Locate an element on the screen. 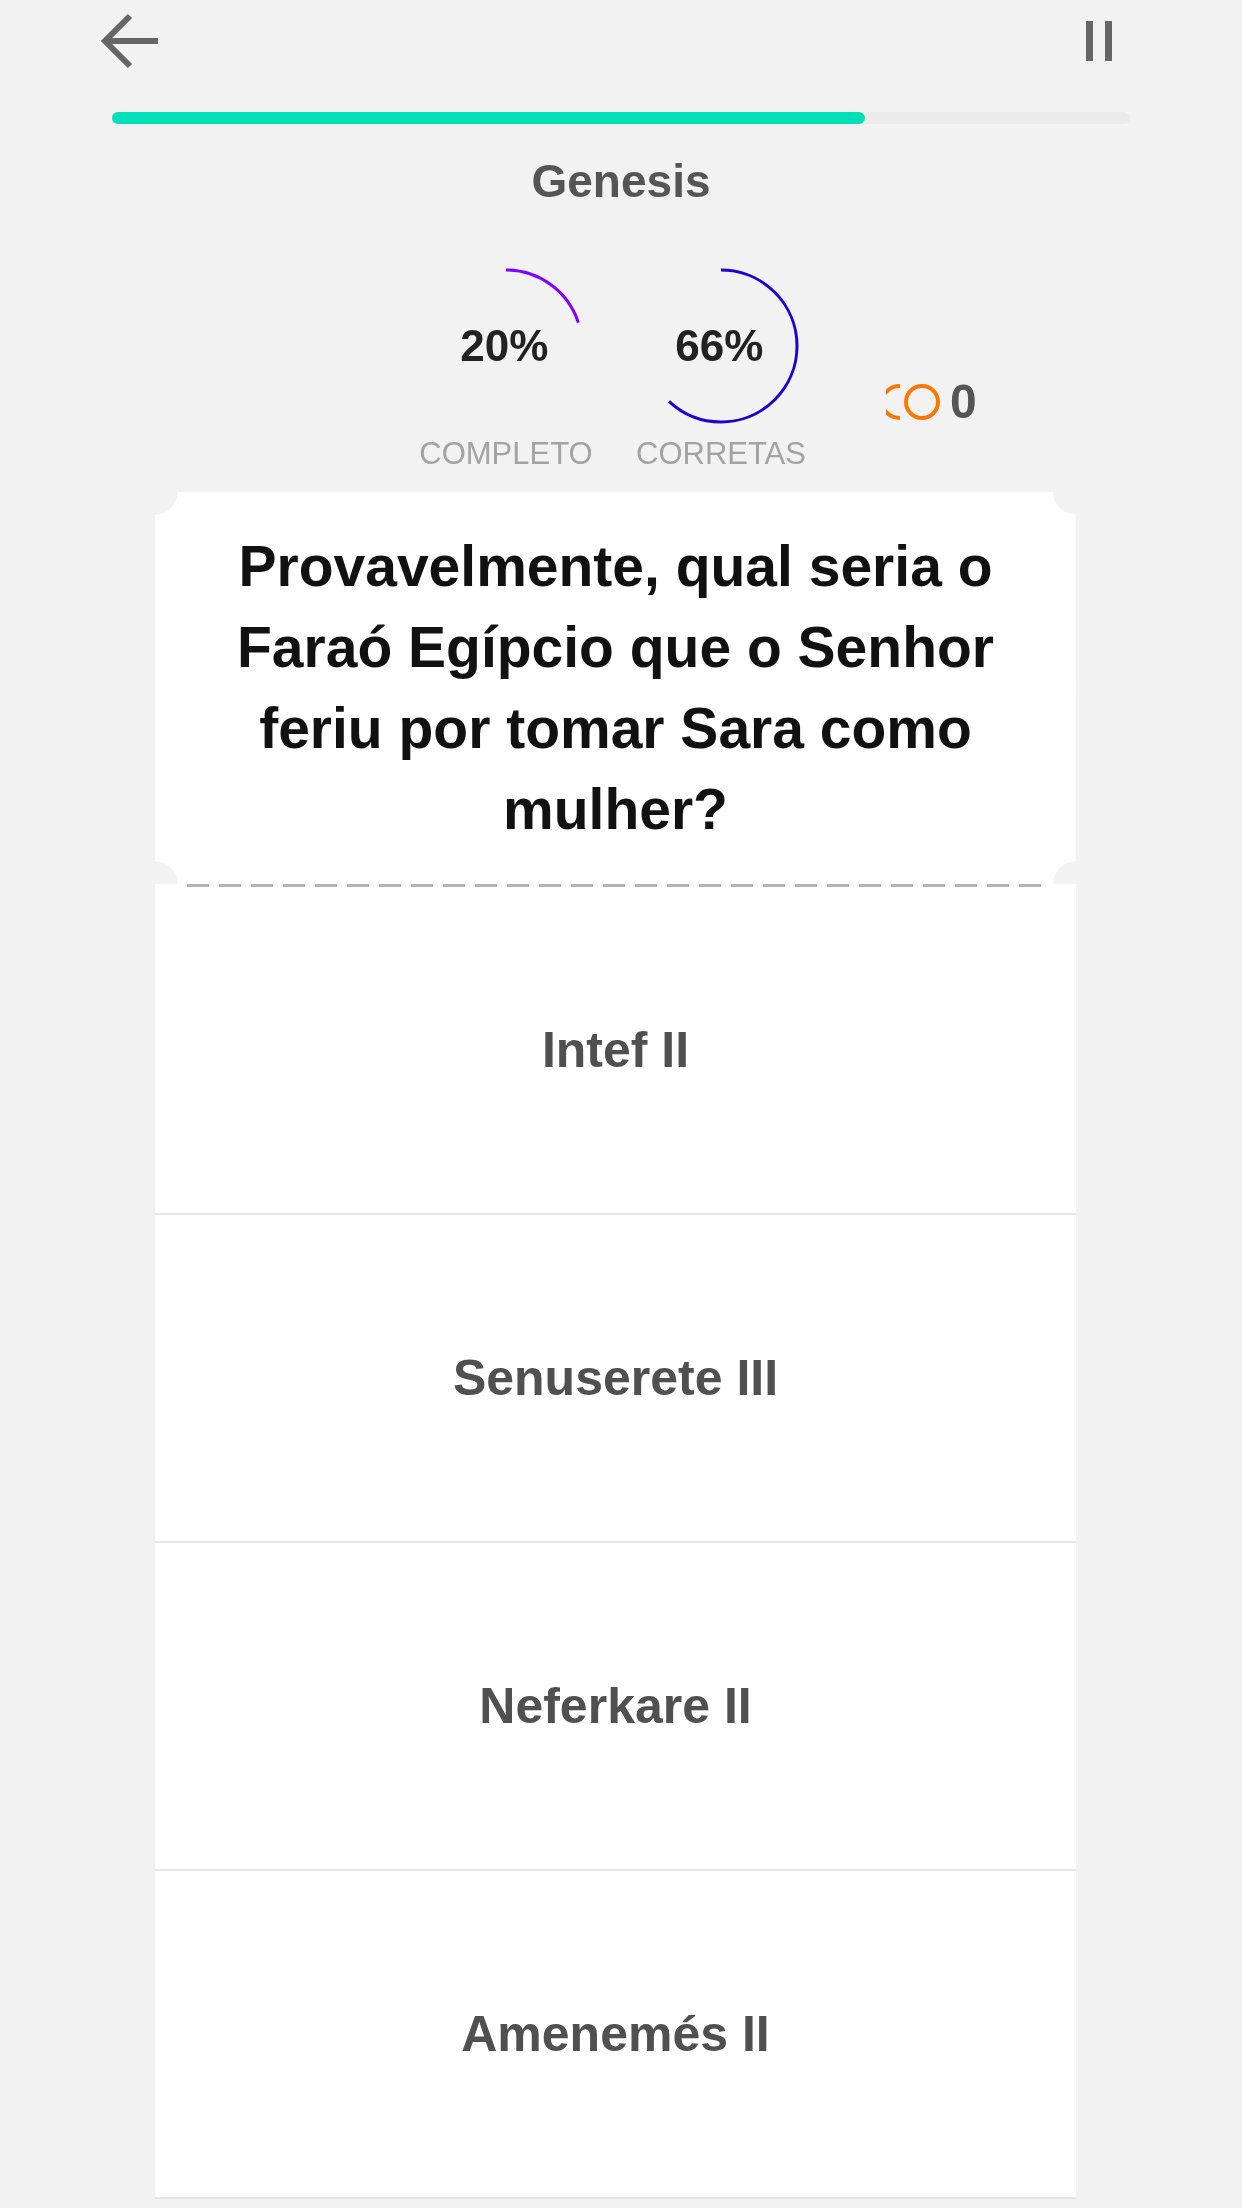  pause-button is located at coordinates (1099, 41).